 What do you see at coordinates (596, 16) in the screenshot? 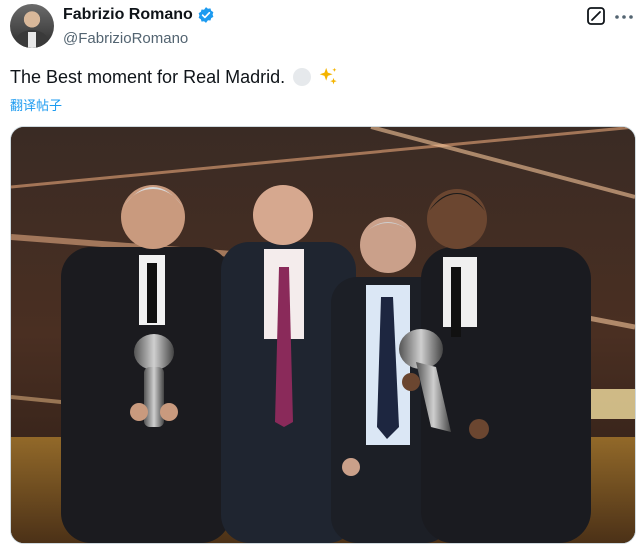
I see `grok-icon` at bounding box center [596, 16].